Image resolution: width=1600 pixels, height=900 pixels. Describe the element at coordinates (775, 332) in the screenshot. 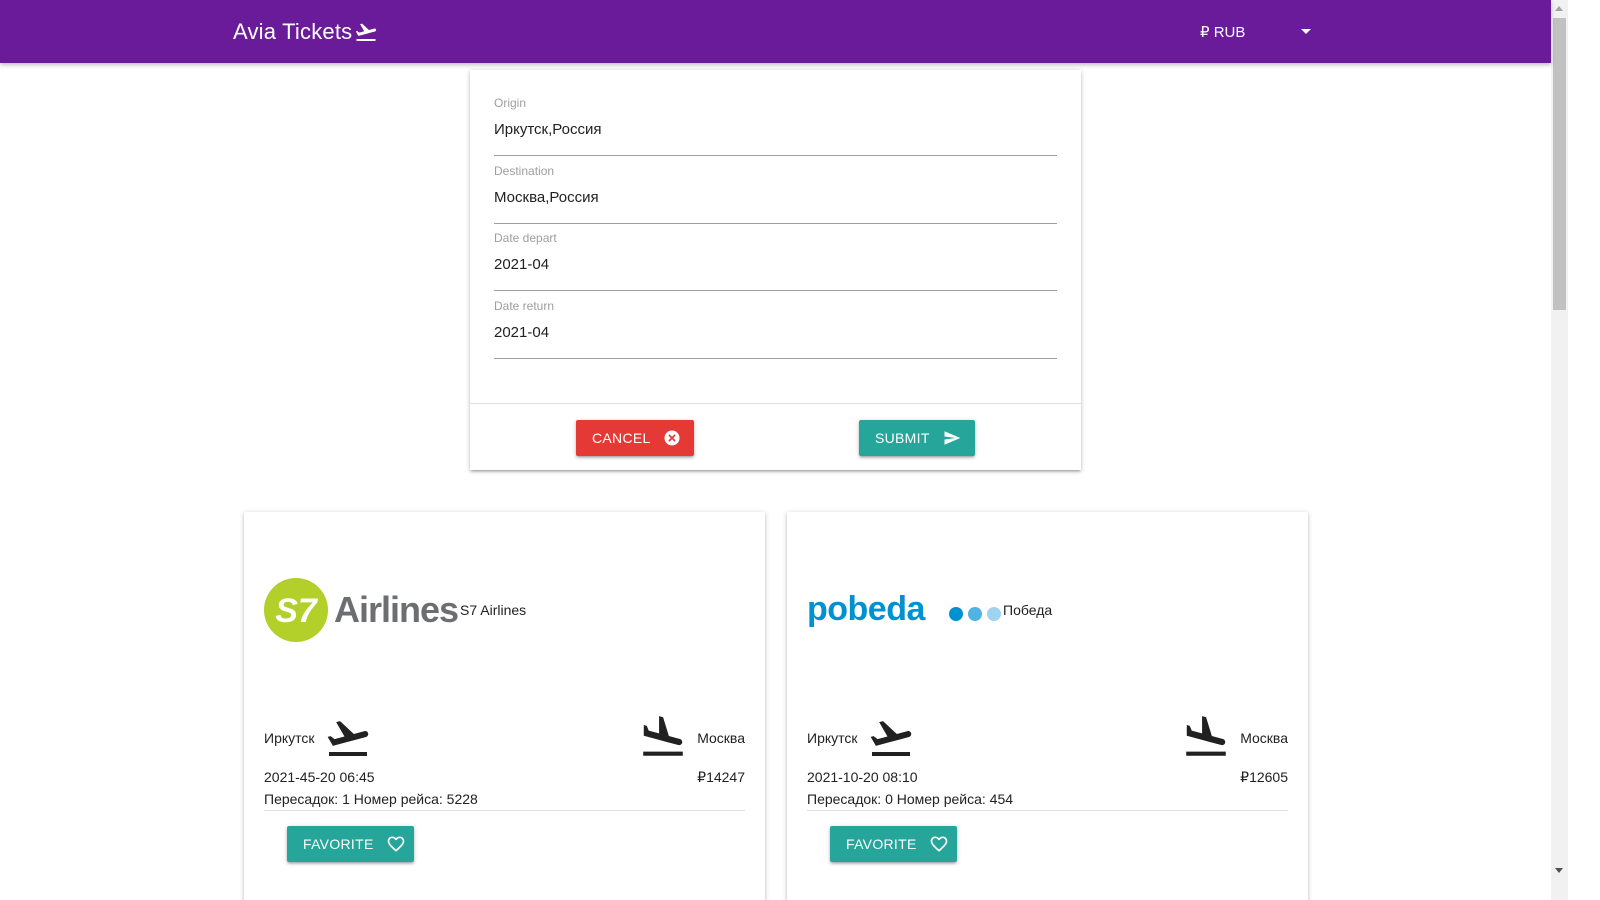

I see `date-return-input` at that location.